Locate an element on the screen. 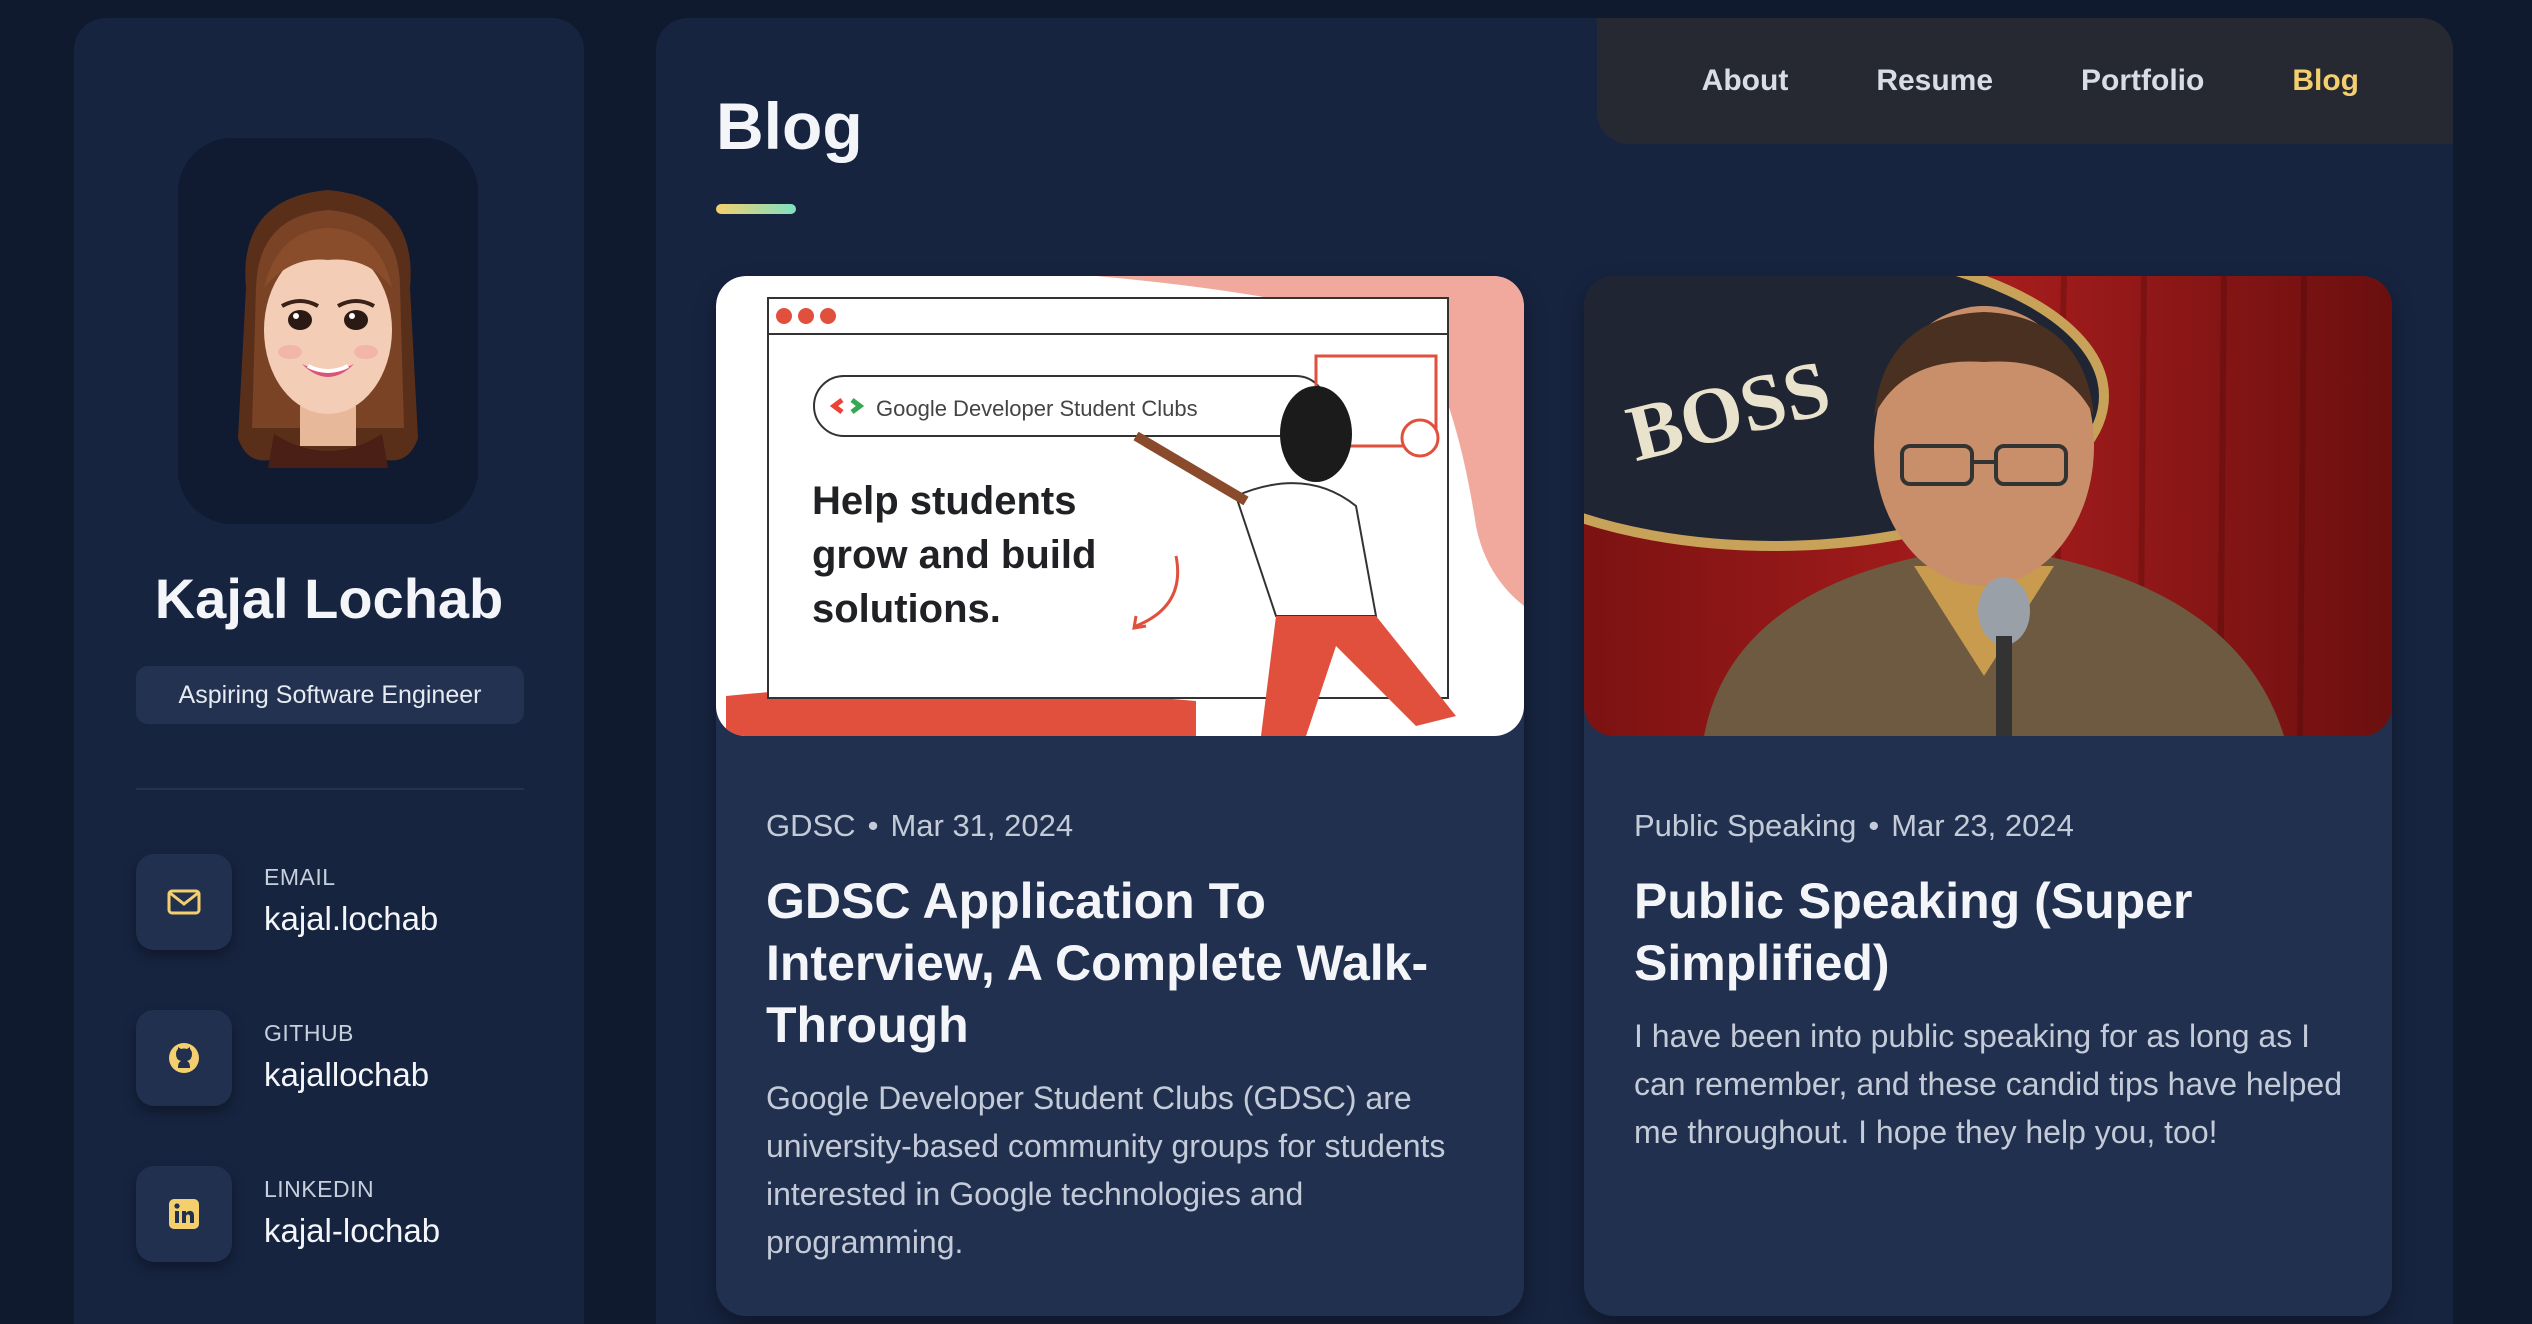 The width and height of the screenshot is (2532, 1324). contact-github-label: GITHUB is located at coordinates (309, 1033).